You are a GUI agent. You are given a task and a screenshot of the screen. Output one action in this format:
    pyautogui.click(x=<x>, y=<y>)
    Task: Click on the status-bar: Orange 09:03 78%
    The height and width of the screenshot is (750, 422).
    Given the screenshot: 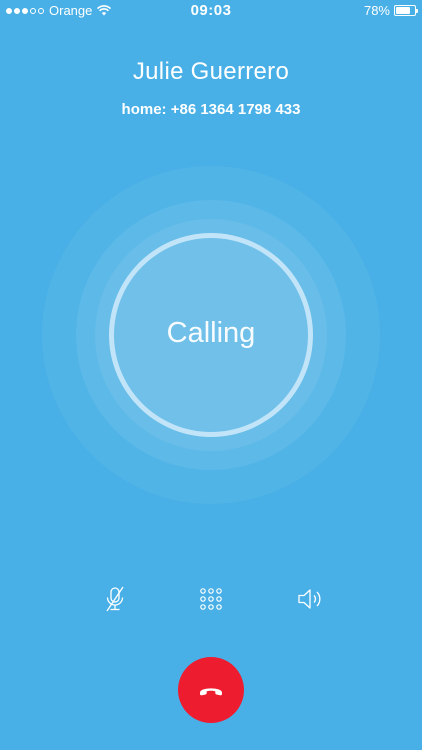 What is the action you would take?
    pyautogui.click(x=211, y=11)
    